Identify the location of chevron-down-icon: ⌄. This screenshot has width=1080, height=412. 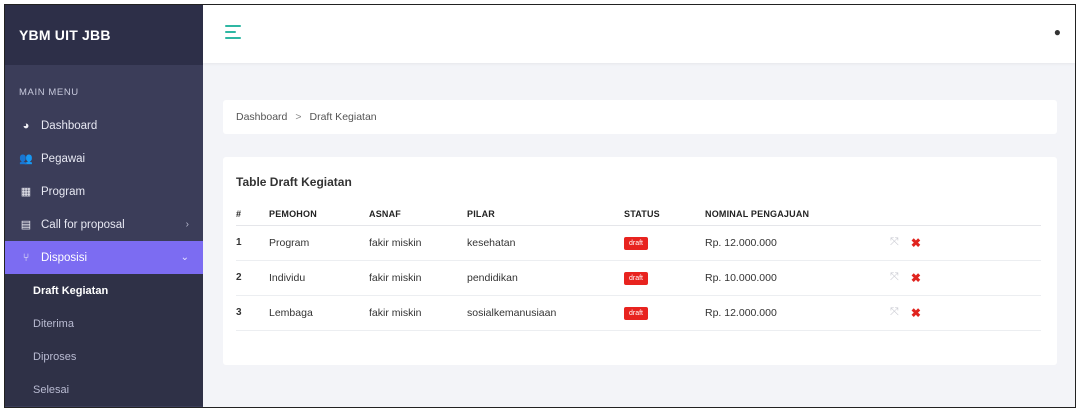
(184, 257).